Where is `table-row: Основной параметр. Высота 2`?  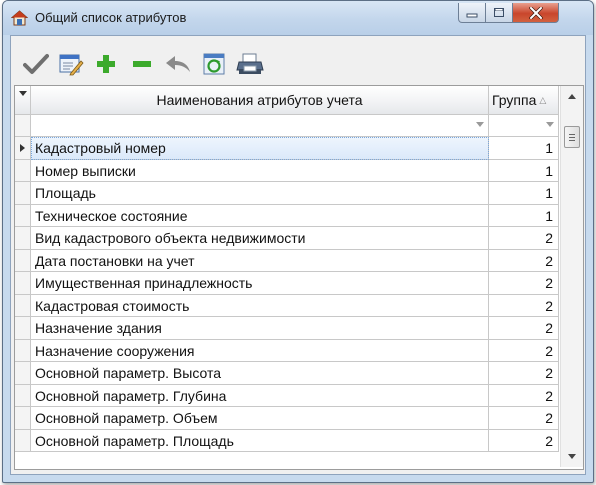 table-row: Основной параметр. Высота 2 is located at coordinates (287, 373).